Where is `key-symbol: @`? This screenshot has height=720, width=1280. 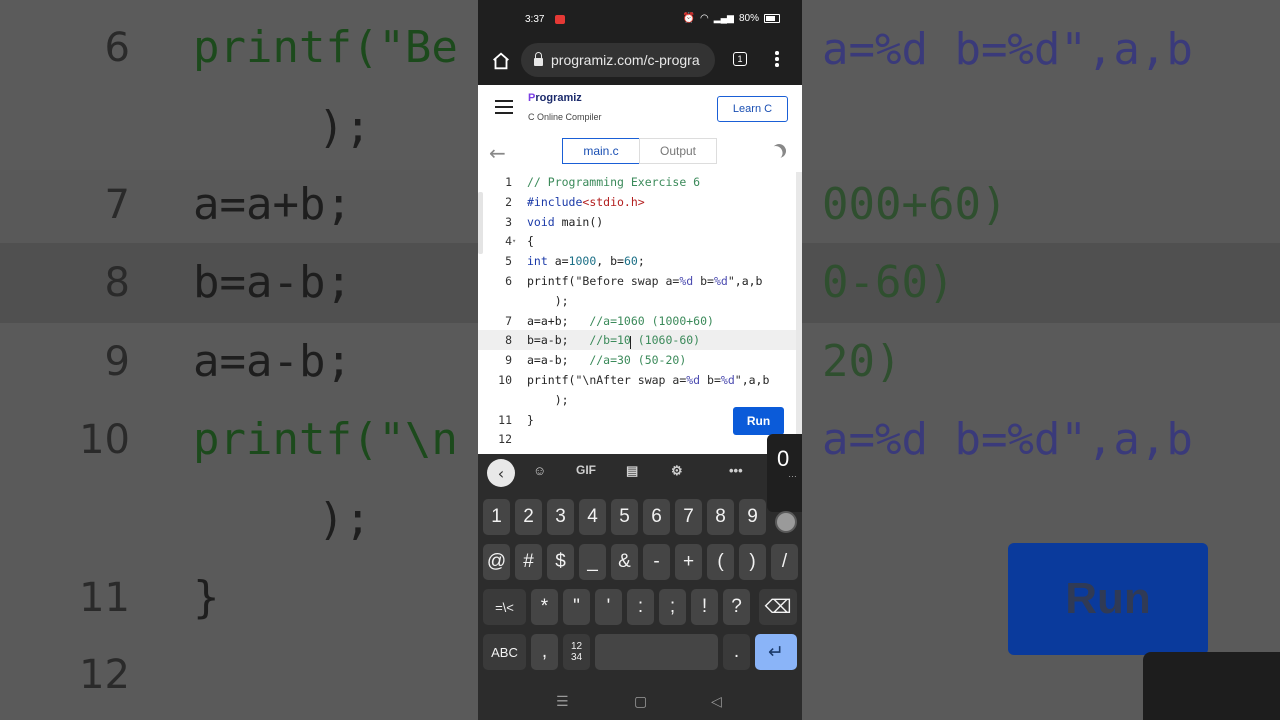
key-symbol: @ is located at coordinates (496, 562).